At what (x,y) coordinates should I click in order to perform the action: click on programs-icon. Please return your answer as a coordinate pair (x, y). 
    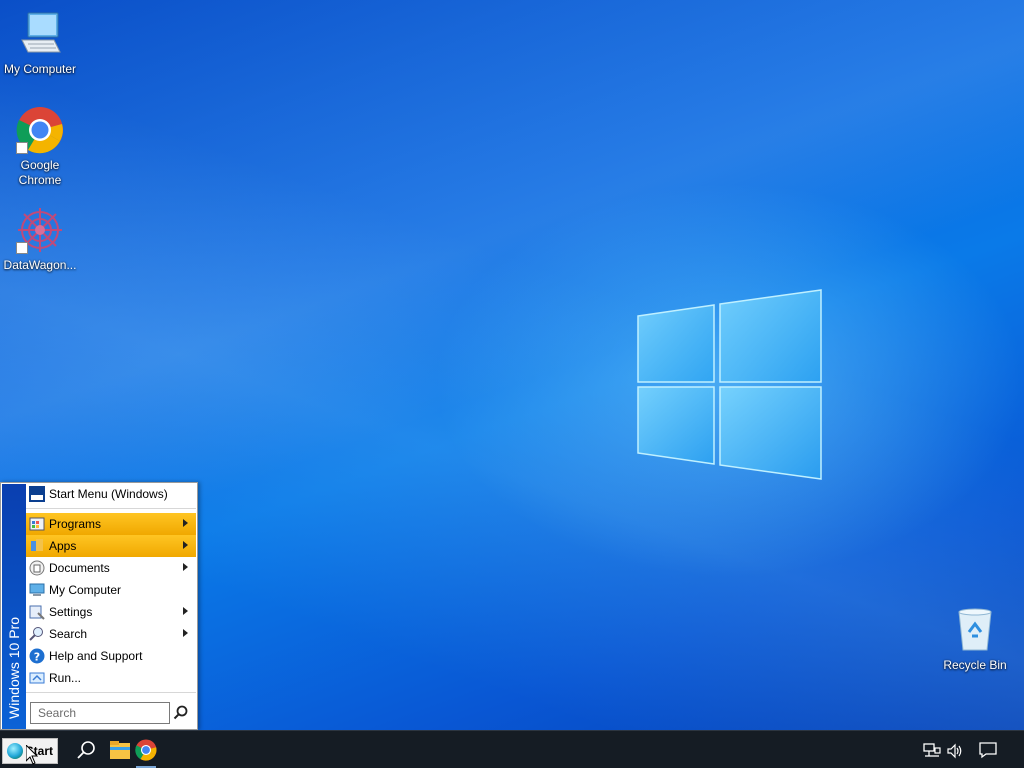
    Looking at the image, I should click on (37, 524).